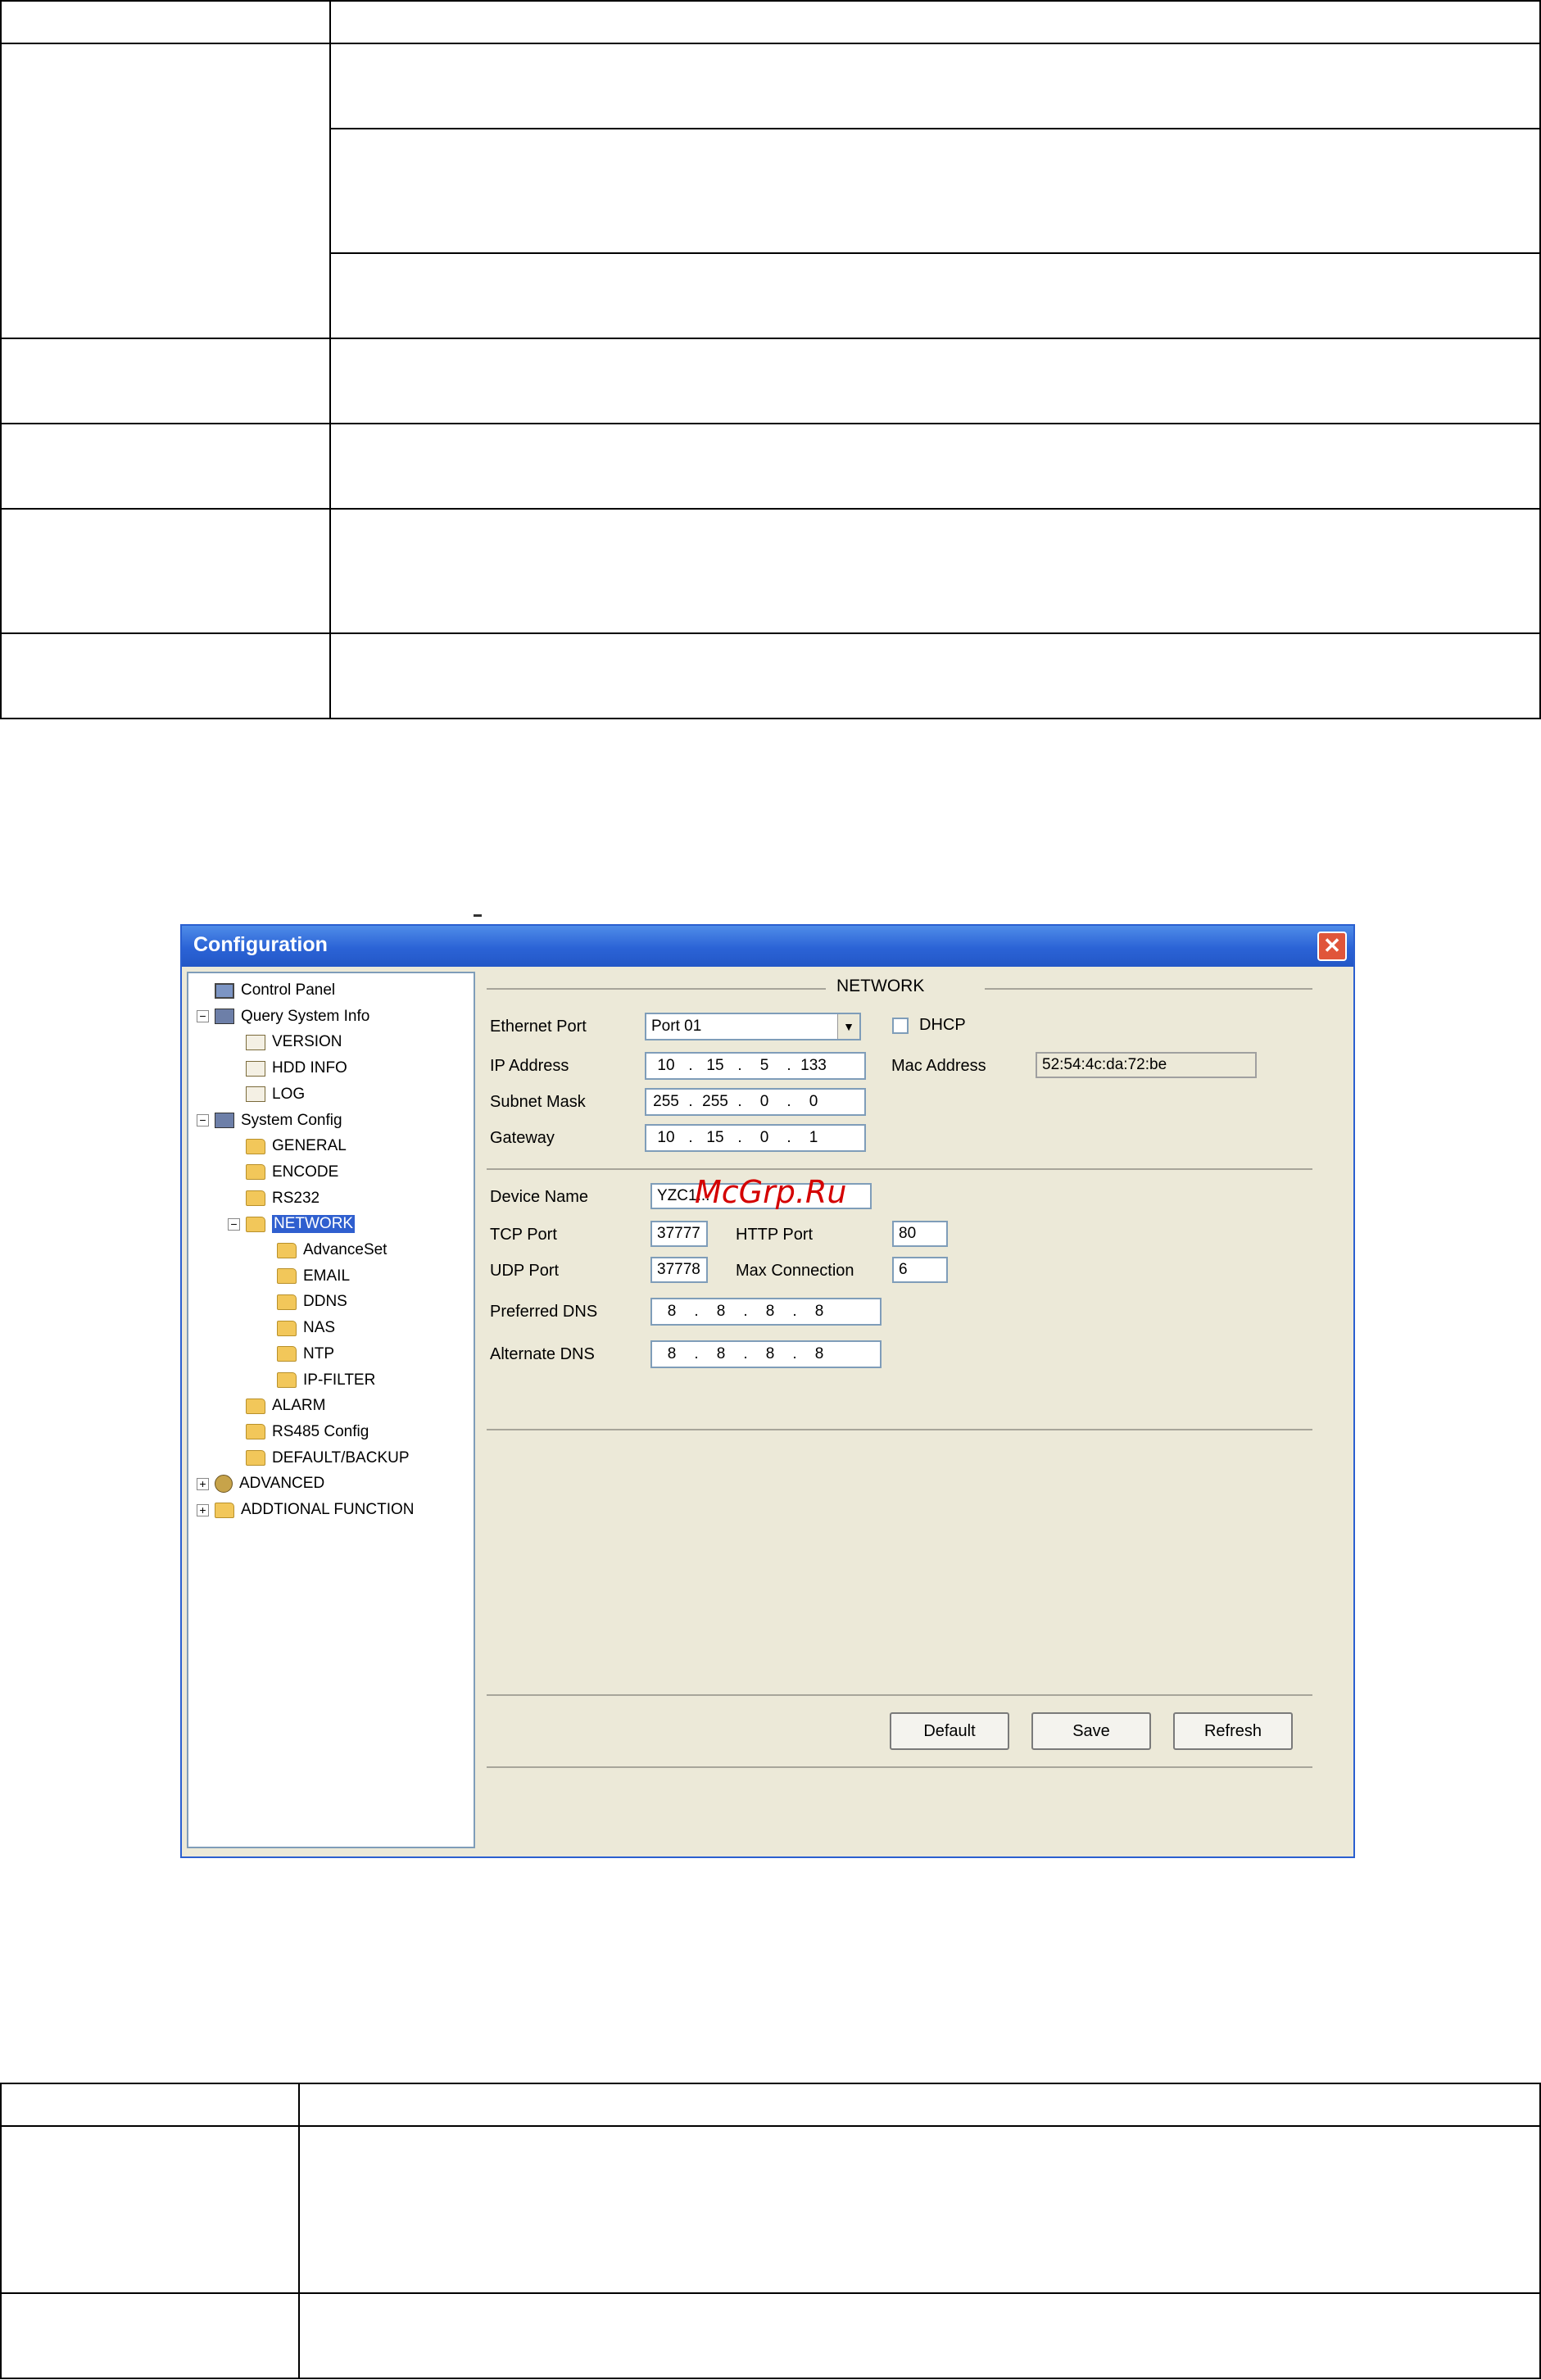  I want to click on ip-address-field: 10. 15. 5. 133, so click(755, 1066).